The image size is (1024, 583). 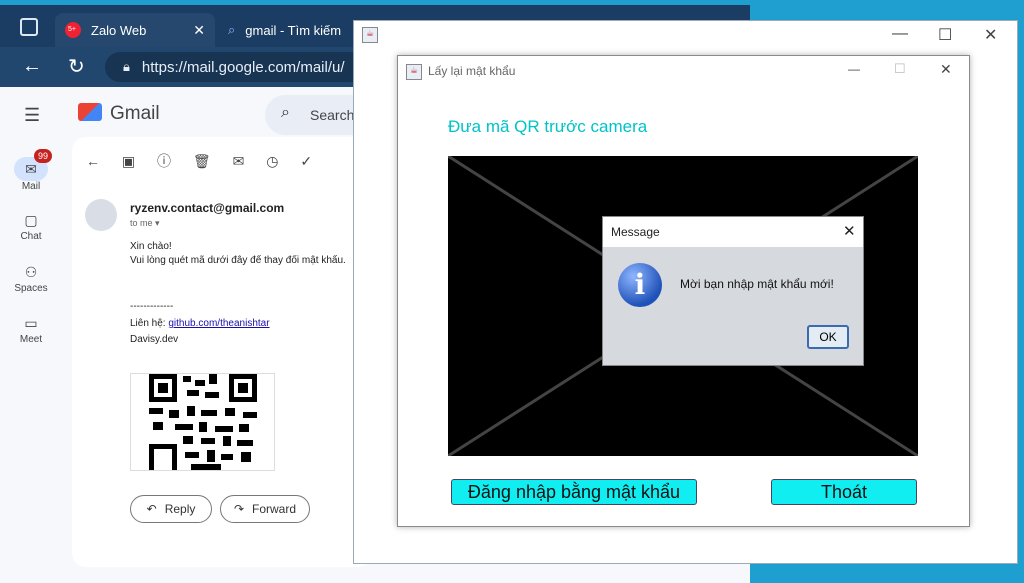 I want to click on qr-code-graphic, so click(x=203, y=422).